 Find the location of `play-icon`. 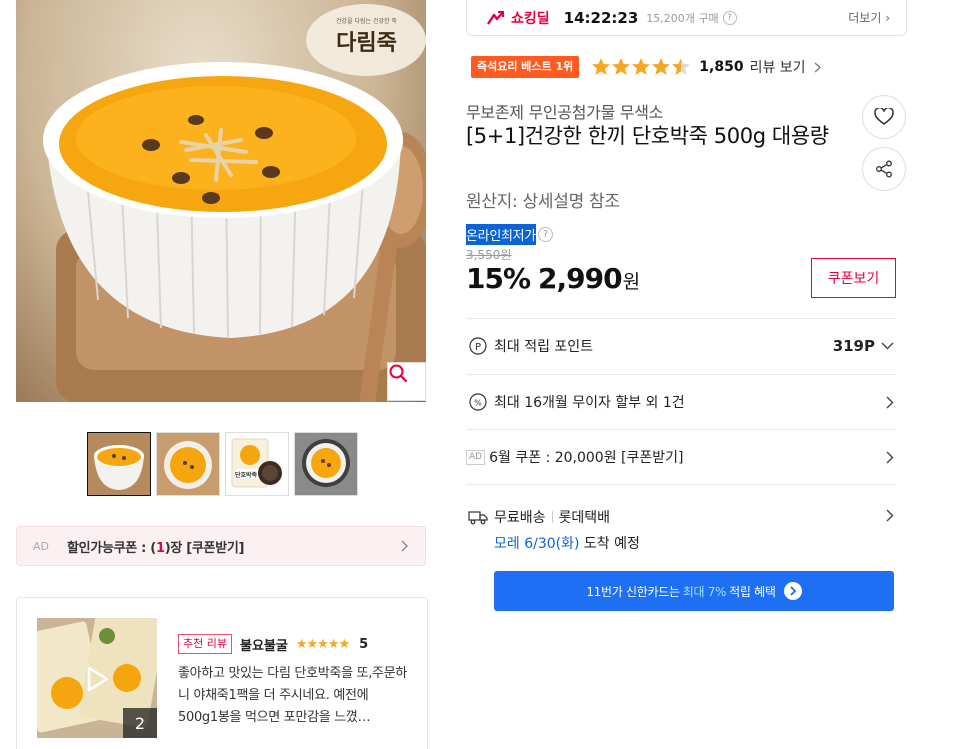

play-icon is located at coordinates (98, 679).